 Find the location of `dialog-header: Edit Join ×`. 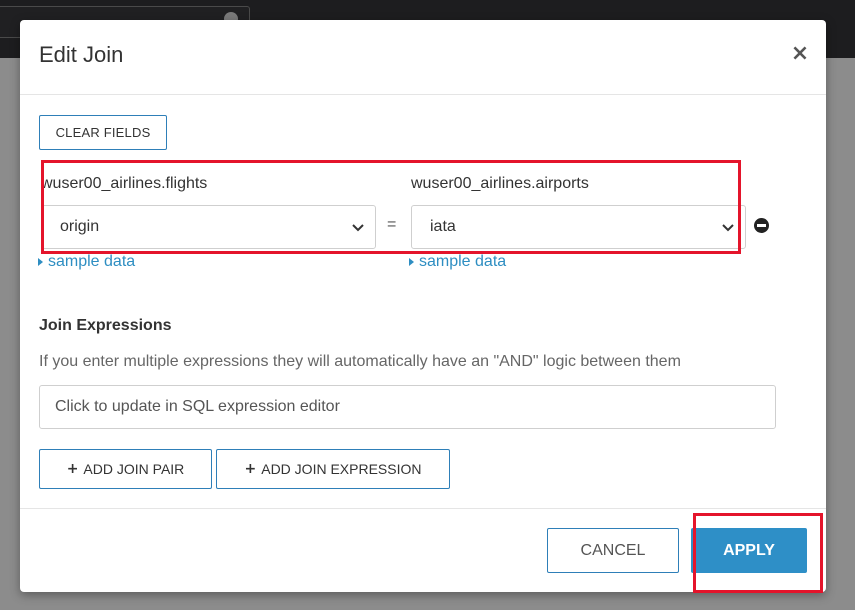

dialog-header: Edit Join × is located at coordinates (423, 57).